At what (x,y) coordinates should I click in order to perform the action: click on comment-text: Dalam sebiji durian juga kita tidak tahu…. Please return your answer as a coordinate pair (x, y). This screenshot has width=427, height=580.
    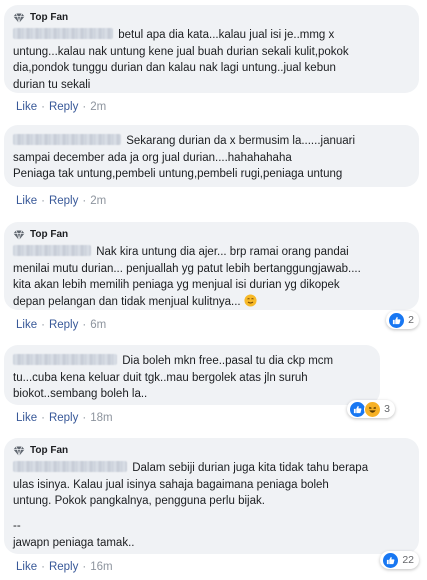
    Looking at the image, I should click on (191, 505).